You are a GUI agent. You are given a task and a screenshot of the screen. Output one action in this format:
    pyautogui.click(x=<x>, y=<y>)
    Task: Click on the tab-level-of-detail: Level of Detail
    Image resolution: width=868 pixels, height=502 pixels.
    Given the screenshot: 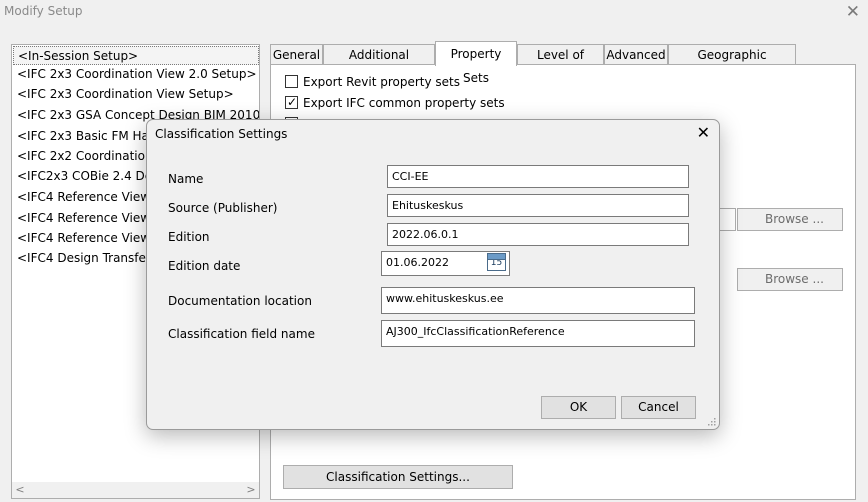 What is the action you would take?
    pyautogui.click(x=560, y=63)
    